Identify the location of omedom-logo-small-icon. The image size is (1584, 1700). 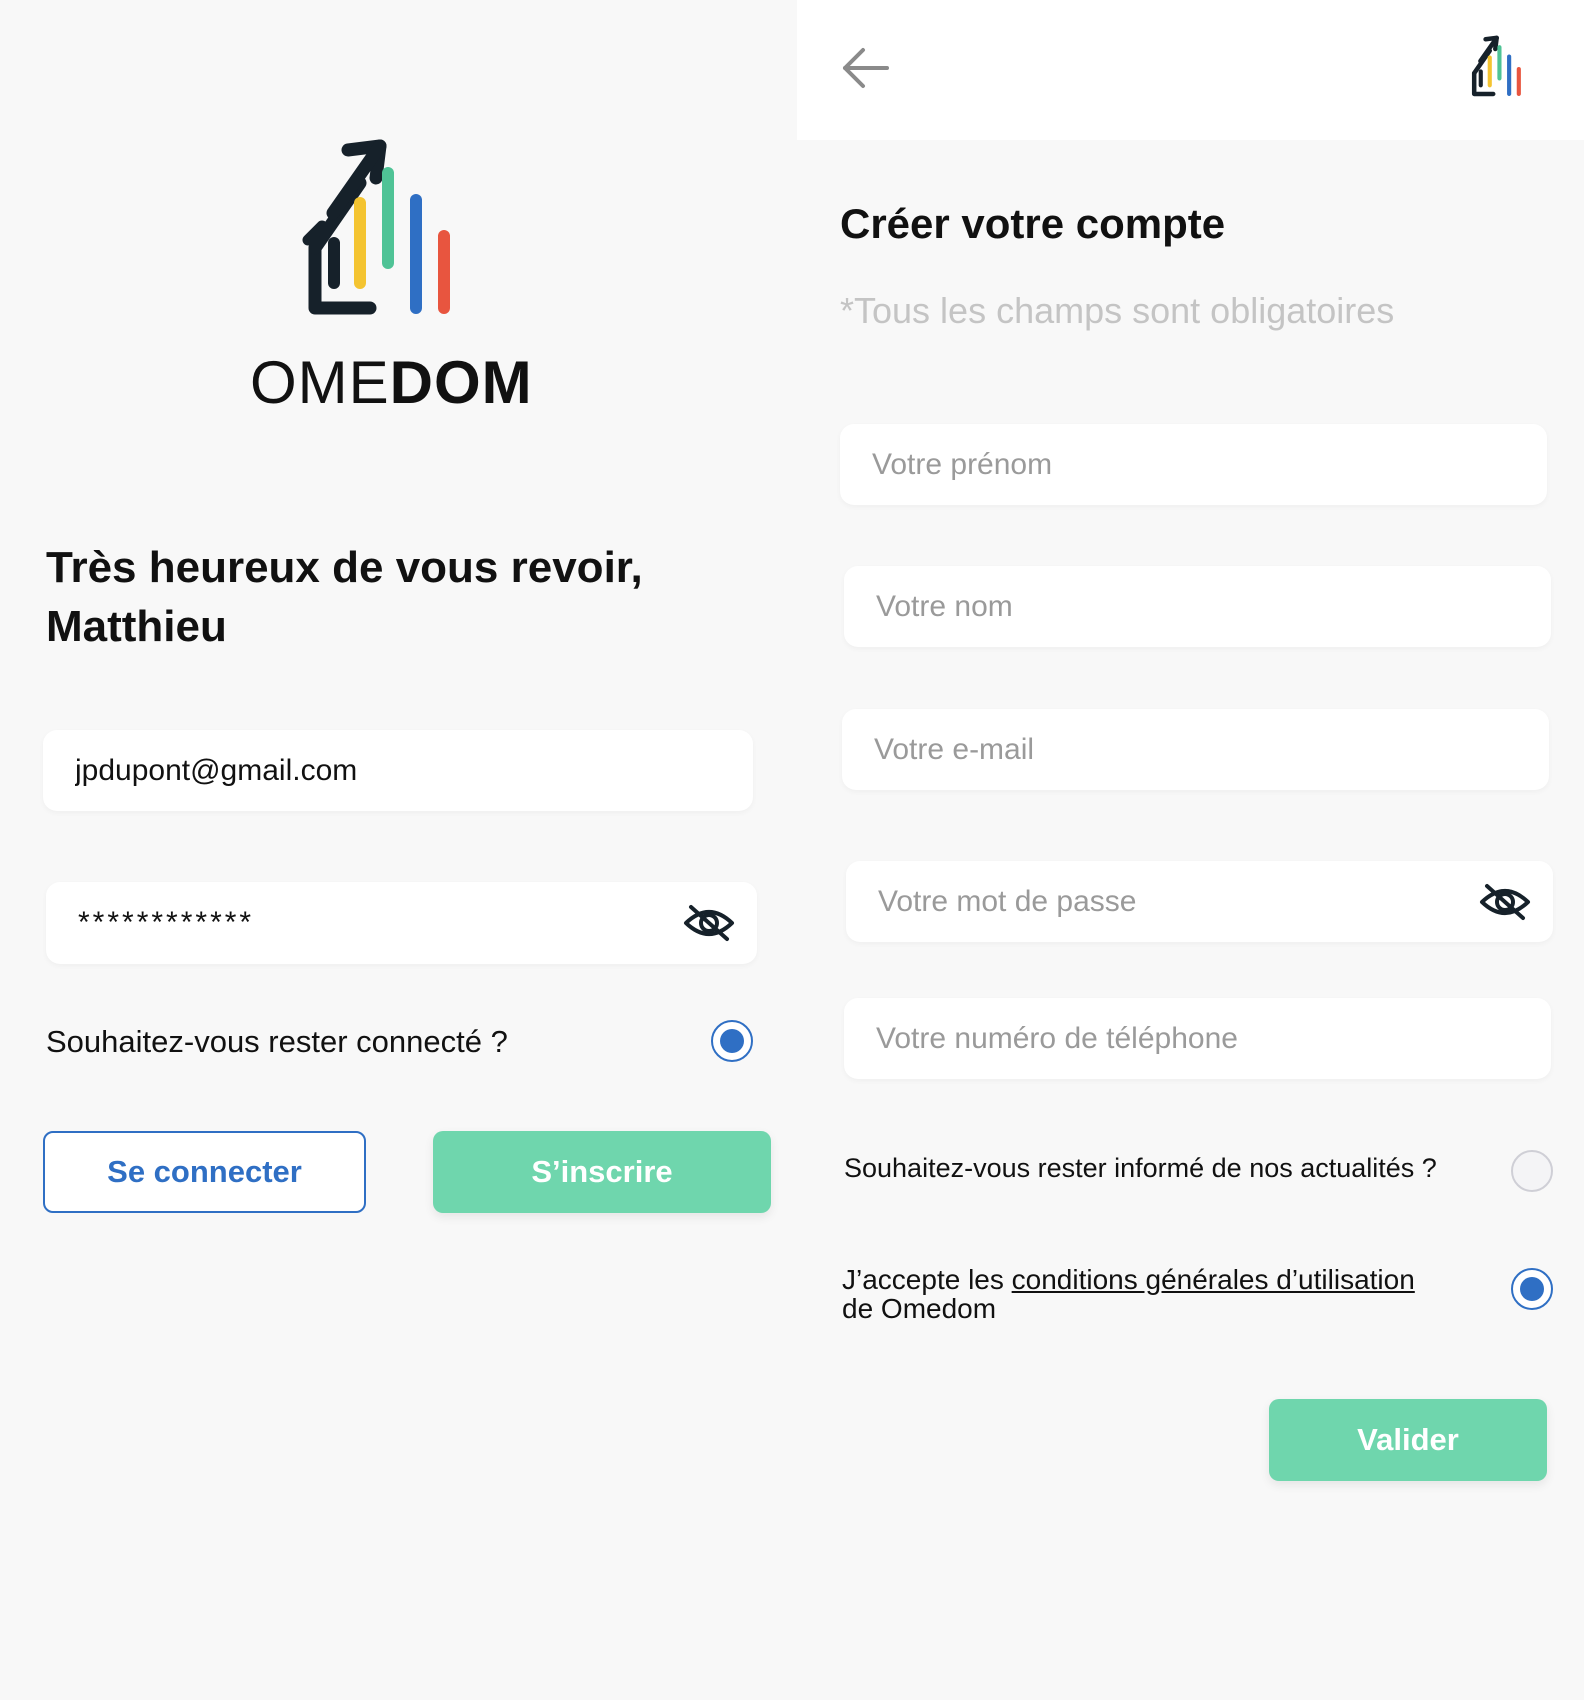
(1496, 66).